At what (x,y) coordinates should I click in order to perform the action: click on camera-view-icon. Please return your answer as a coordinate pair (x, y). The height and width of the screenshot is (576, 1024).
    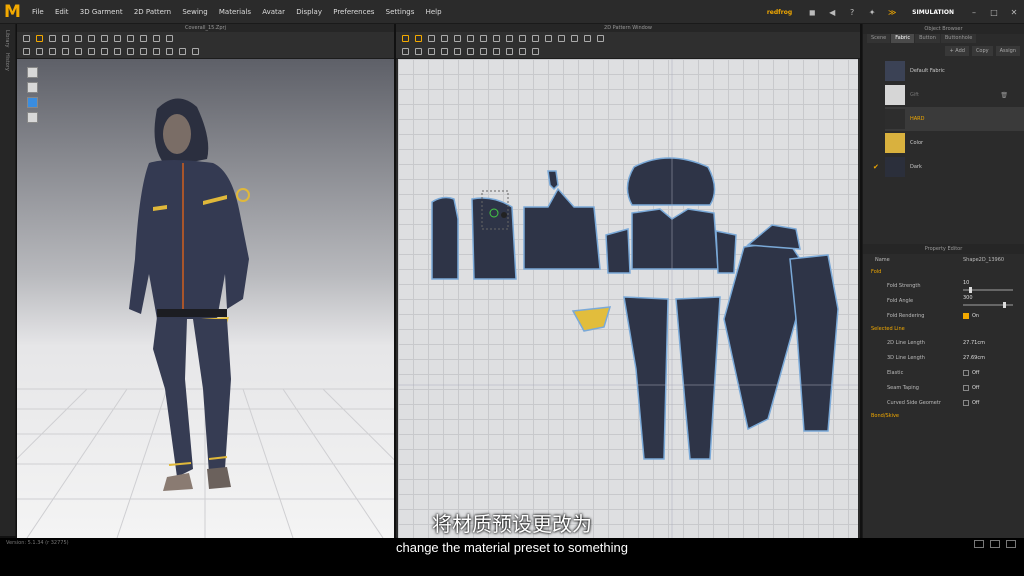
    Looking at the image, I should click on (32, 72).